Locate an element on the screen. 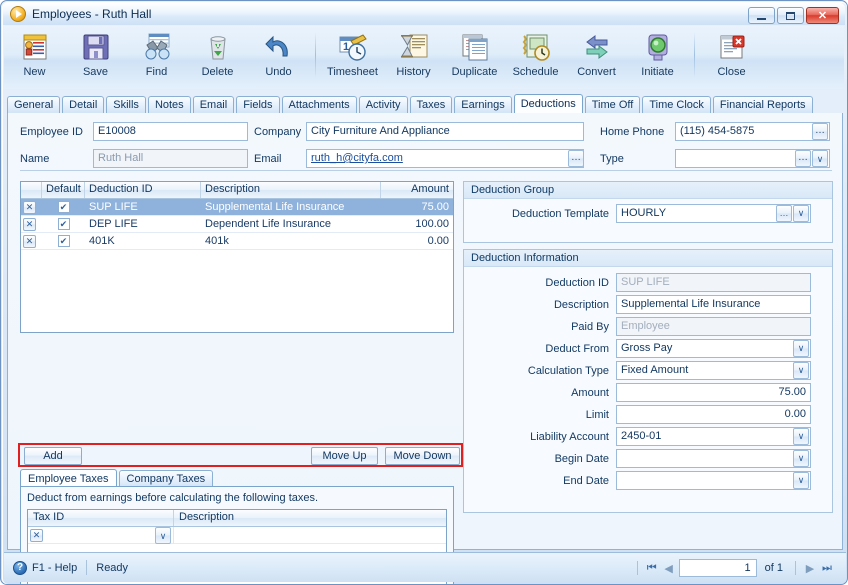 Image resolution: width=848 pixels, height=585 pixels. tab-financial-reports: Financial Reports is located at coordinates (762, 104).